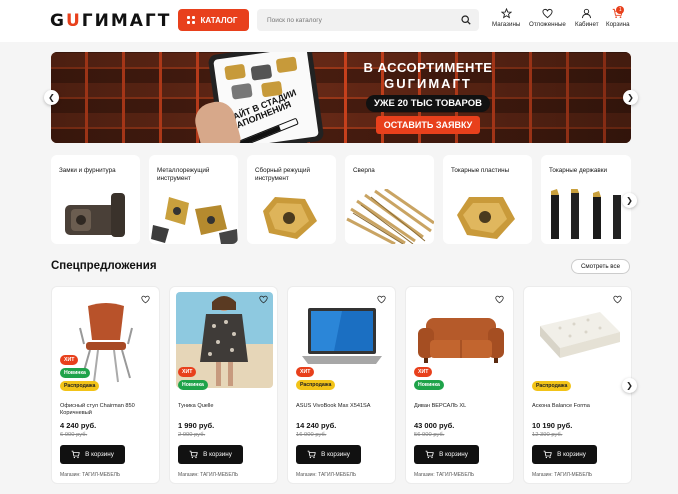  I want to click on category-label: Сверла, so click(364, 170).